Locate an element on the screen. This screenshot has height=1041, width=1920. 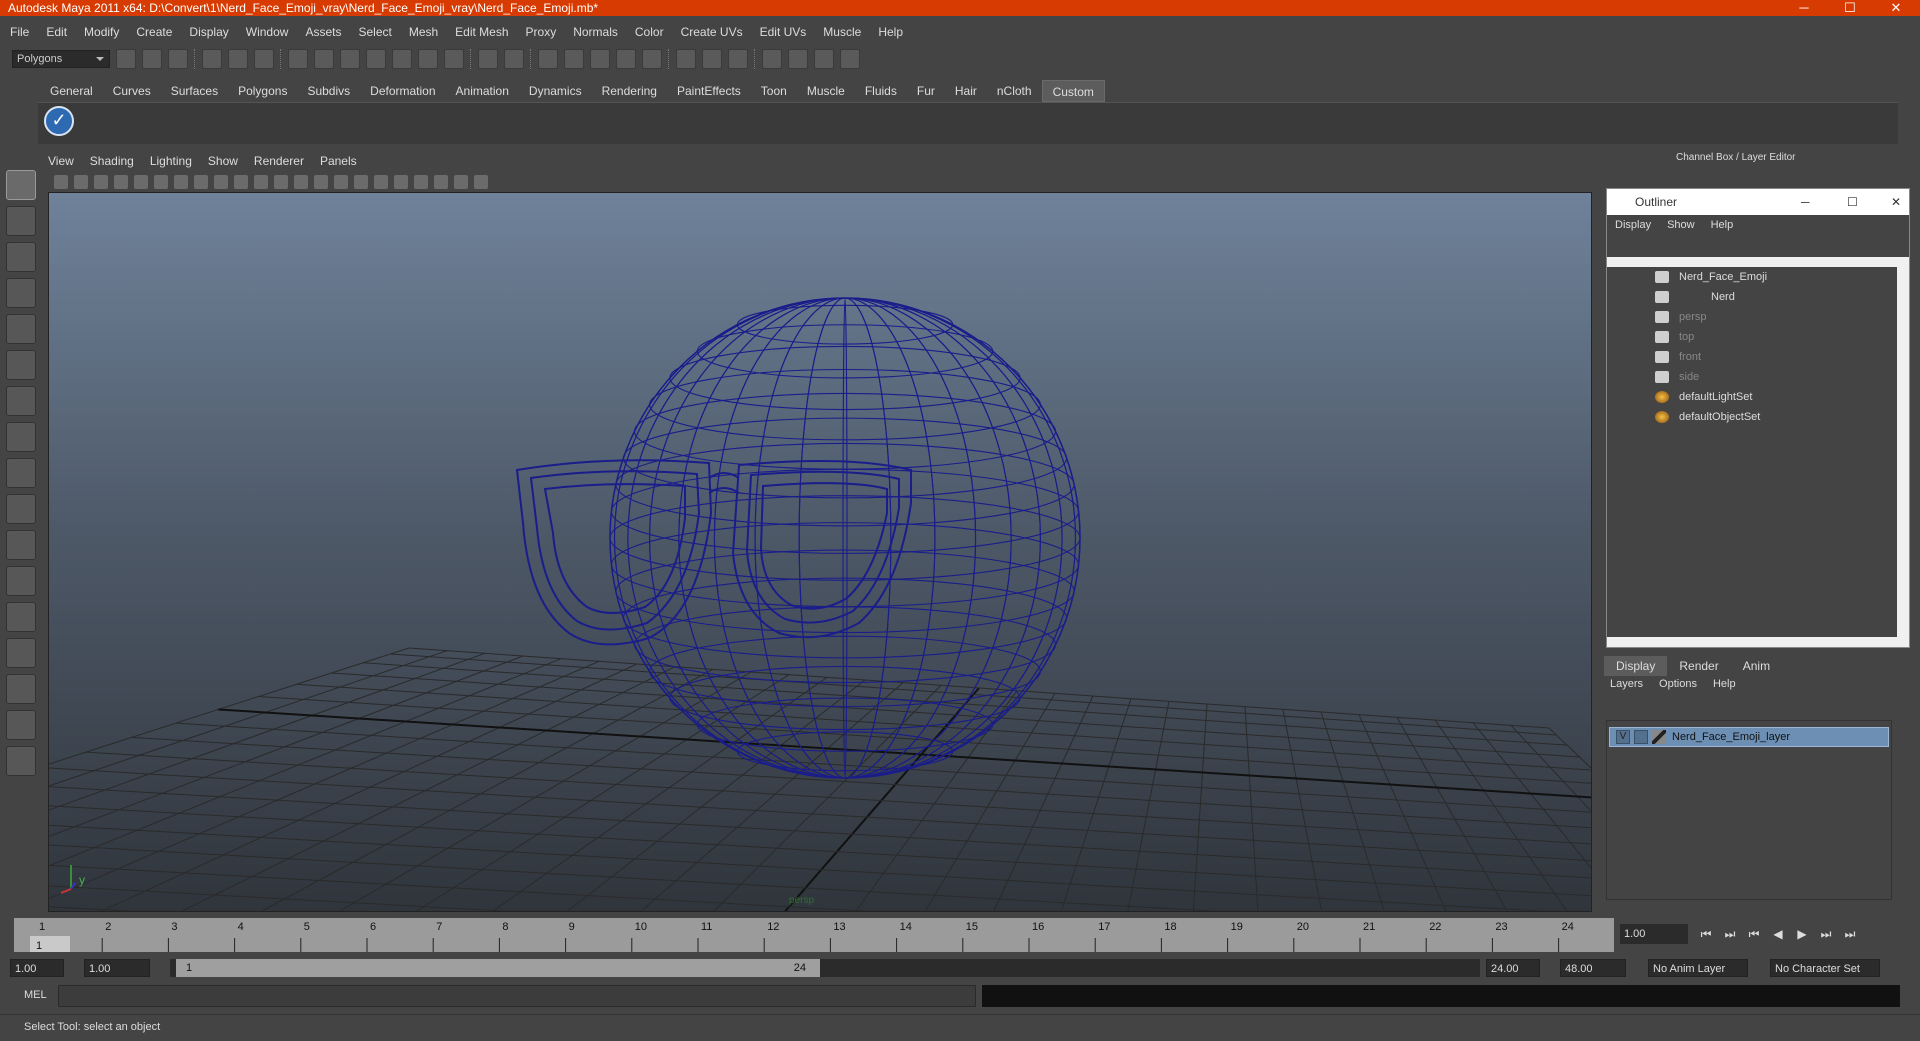
shelf-tab-hair: Hair is located at coordinates (966, 91).